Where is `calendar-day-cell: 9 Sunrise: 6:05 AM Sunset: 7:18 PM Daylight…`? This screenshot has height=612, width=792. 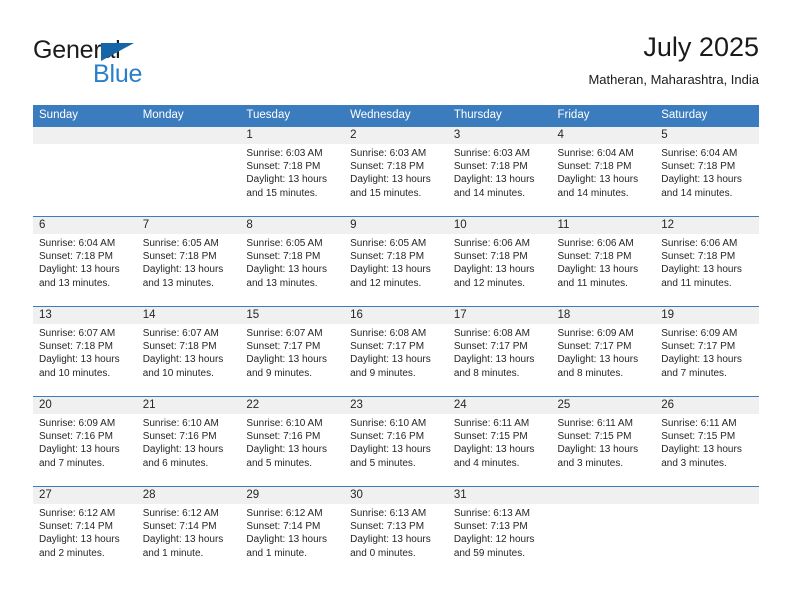
calendar-day-cell: 9 Sunrise: 6:05 AM Sunset: 7:18 PM Daylight… is located at coordinates (396, 261).